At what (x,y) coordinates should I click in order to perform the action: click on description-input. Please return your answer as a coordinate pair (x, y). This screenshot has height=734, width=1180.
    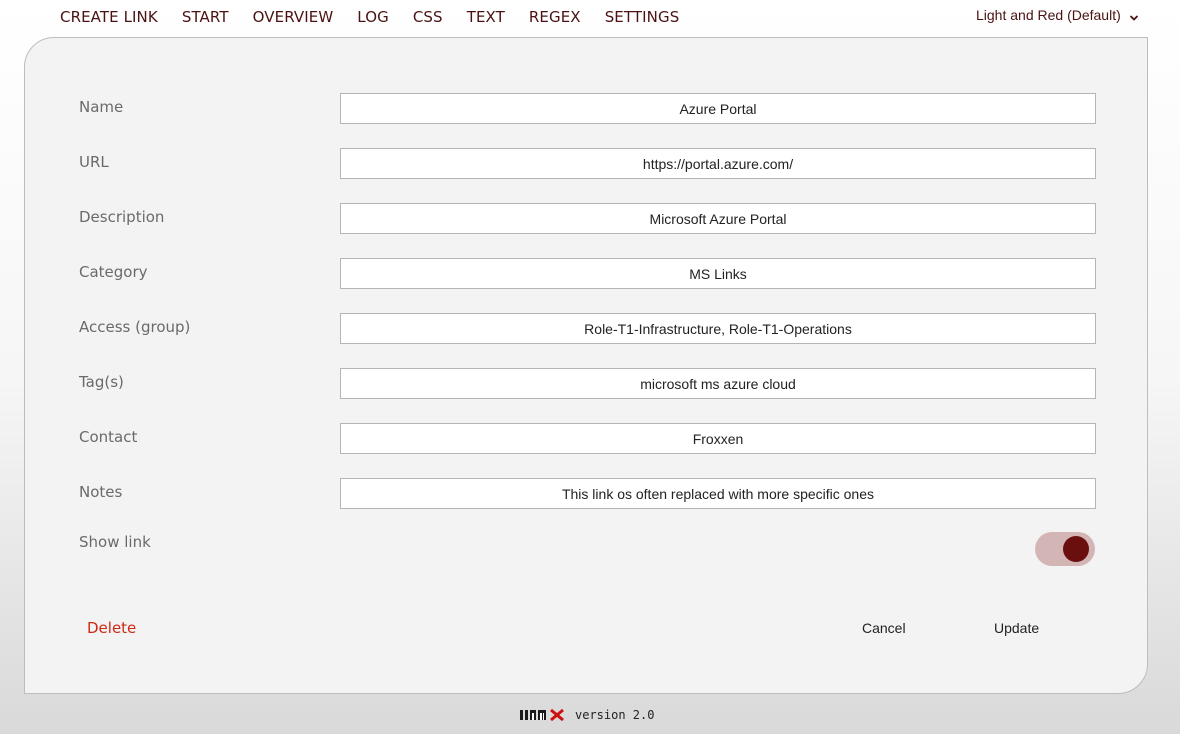
    Looking at the image, I should click on (718, 218).